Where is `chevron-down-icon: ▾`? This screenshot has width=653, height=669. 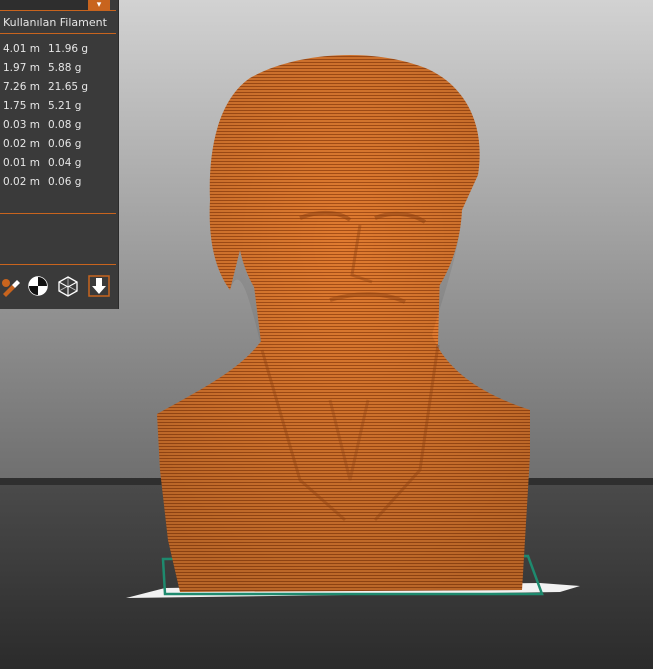
chevron-down-icon: ▾ is located at coordinates (99, 5).